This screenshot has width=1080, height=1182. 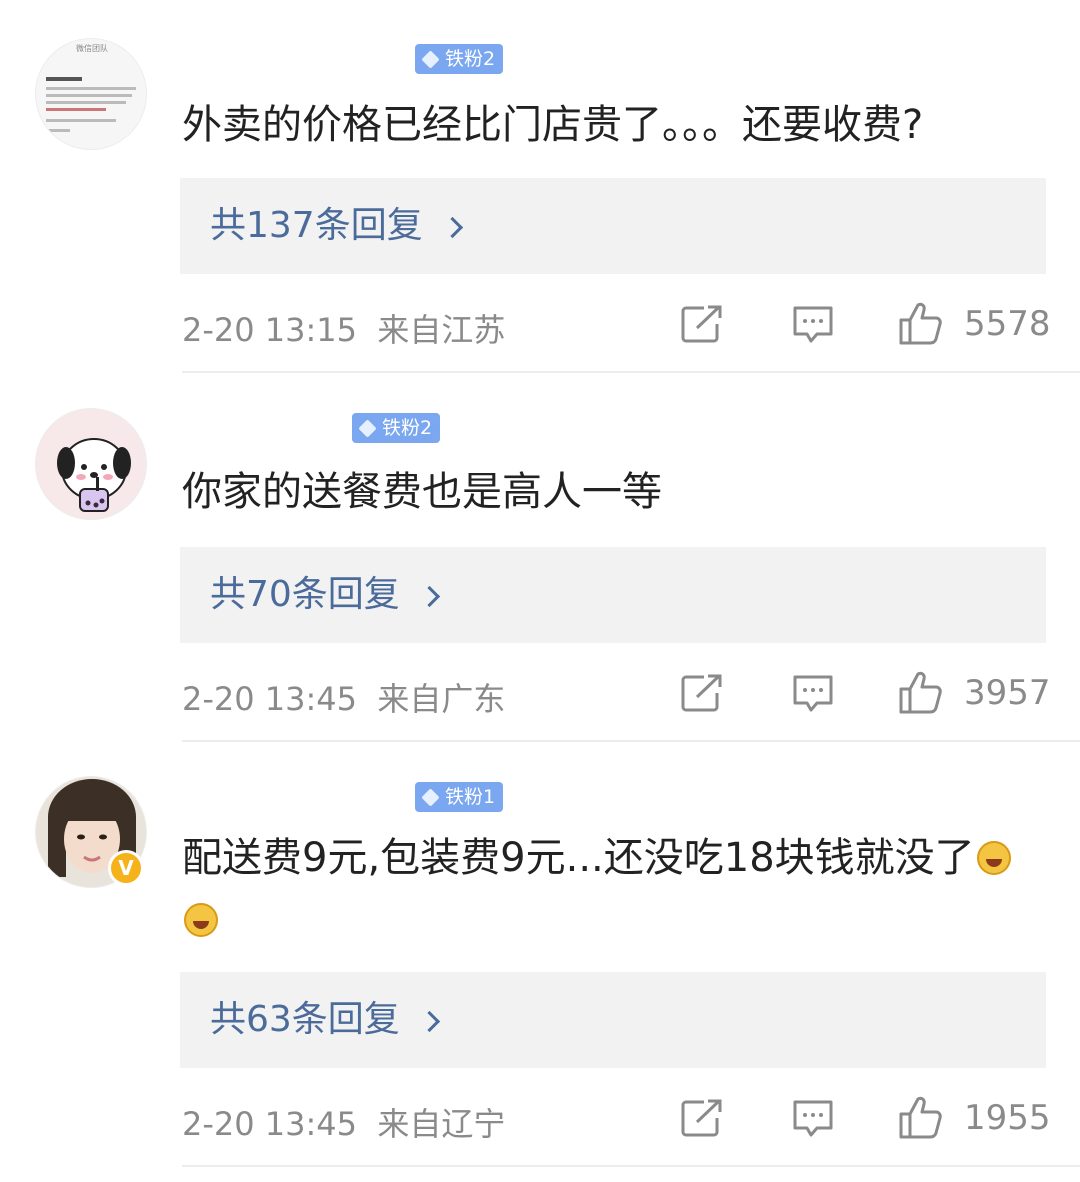 I want to click on comment-meta: 2-20 13:45 来自辽宁, so click(x=343, y=1122).